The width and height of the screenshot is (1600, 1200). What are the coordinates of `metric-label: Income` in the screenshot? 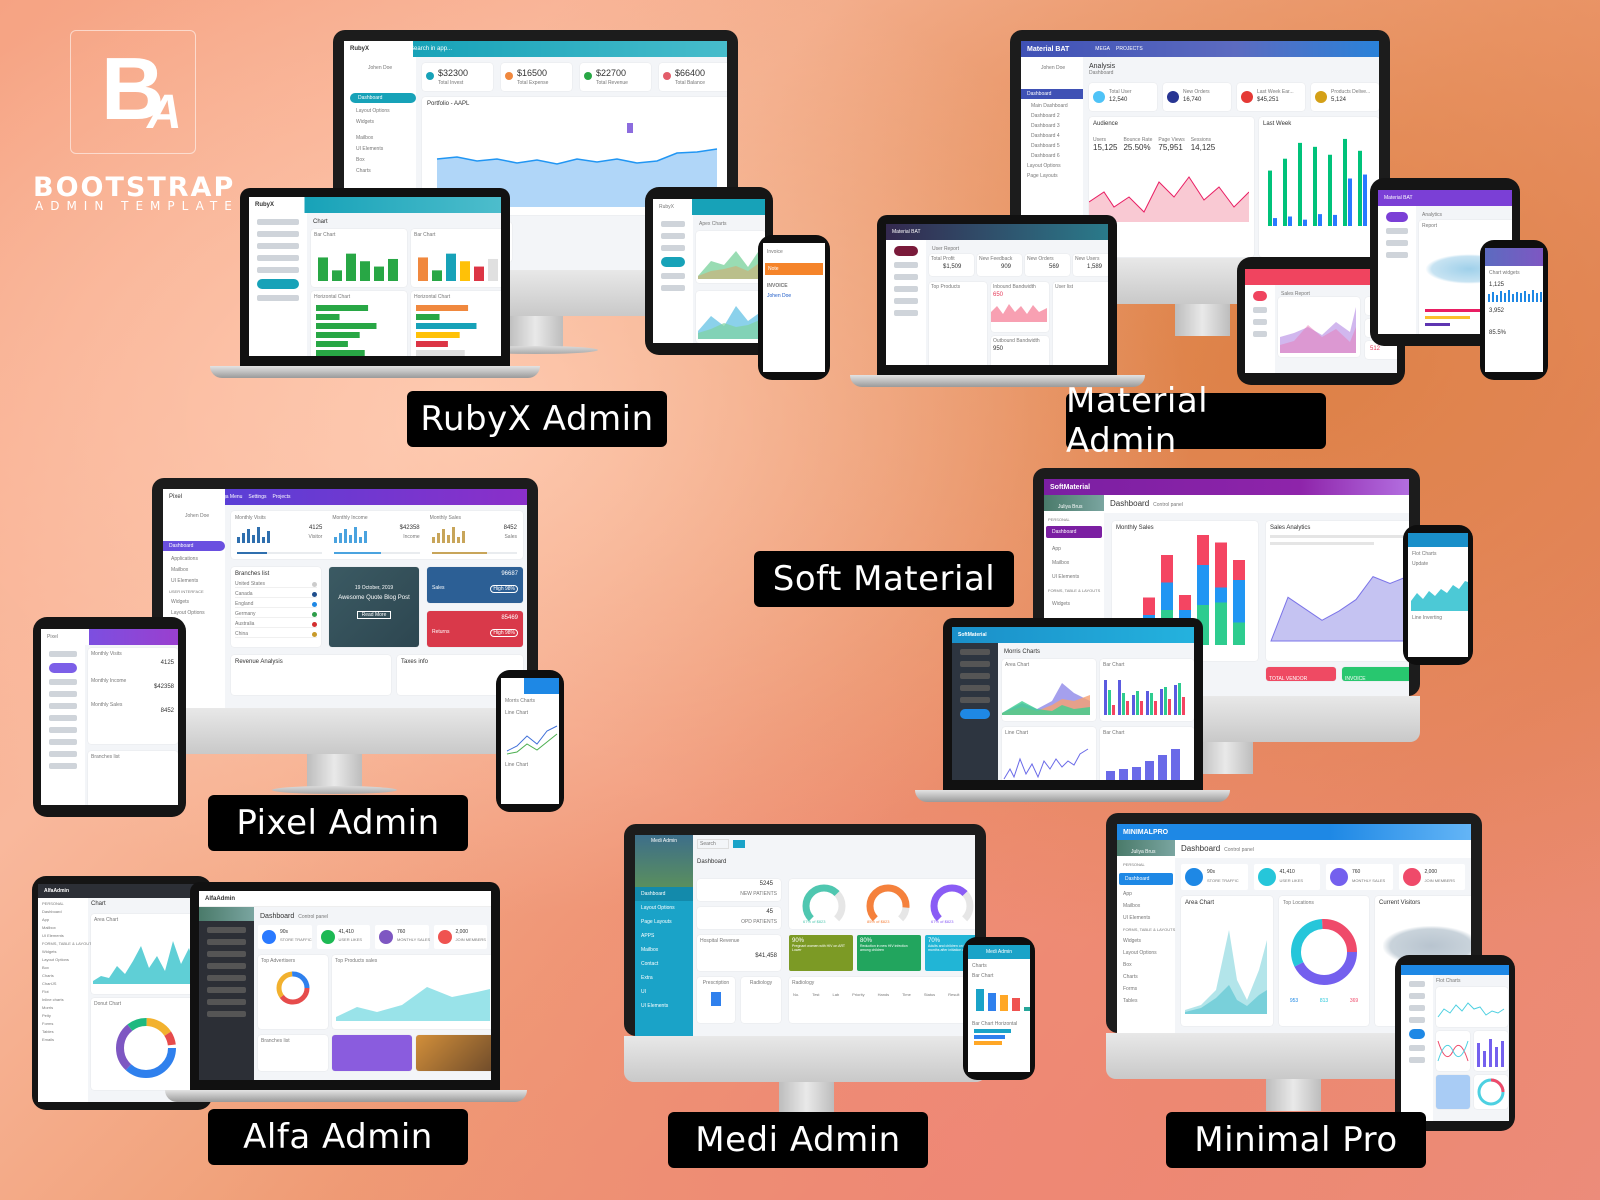 It's located at (411, 537).